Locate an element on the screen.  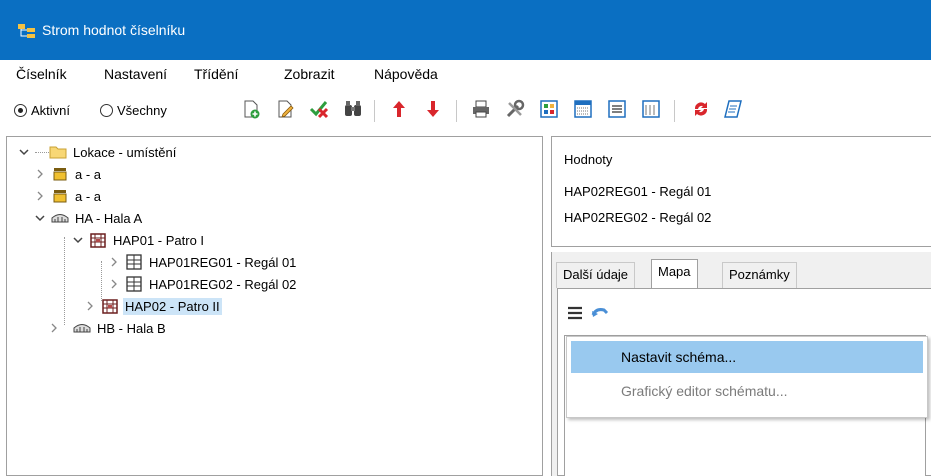
view-tiles-icon is located at coordinates (549, 109).